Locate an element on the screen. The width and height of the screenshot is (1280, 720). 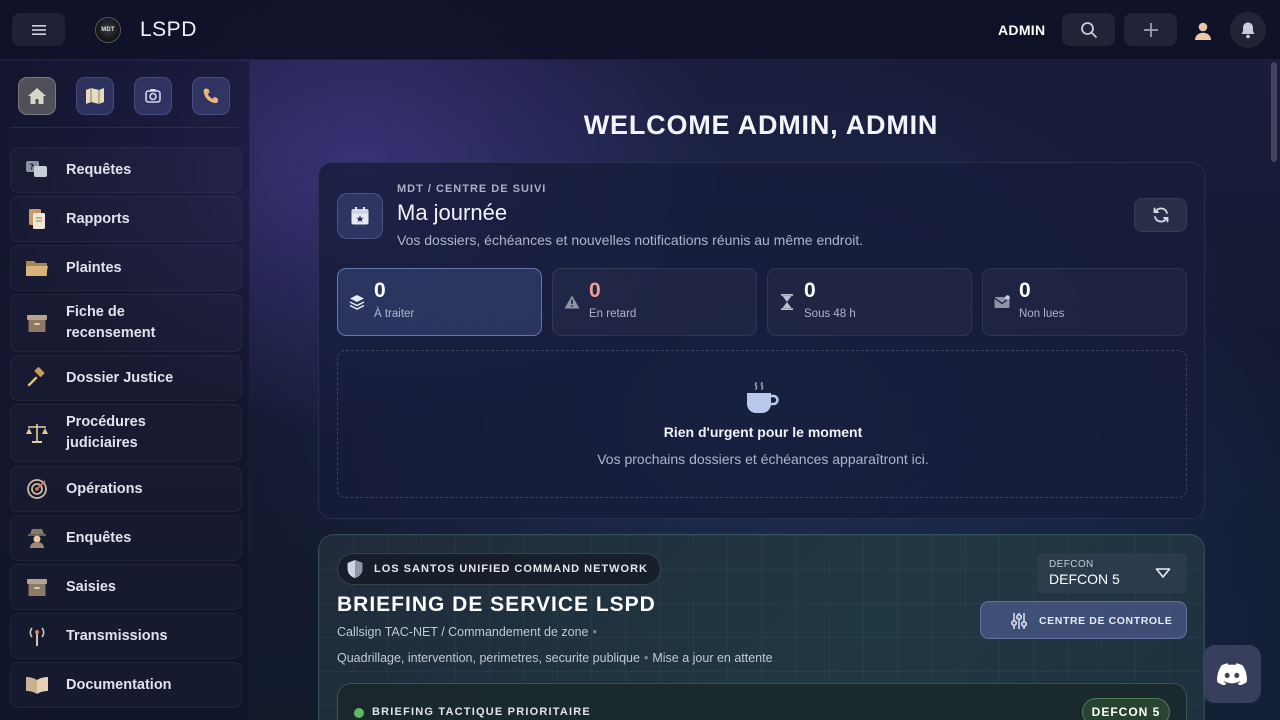
archive-icon is located at coordinates (37, 323).